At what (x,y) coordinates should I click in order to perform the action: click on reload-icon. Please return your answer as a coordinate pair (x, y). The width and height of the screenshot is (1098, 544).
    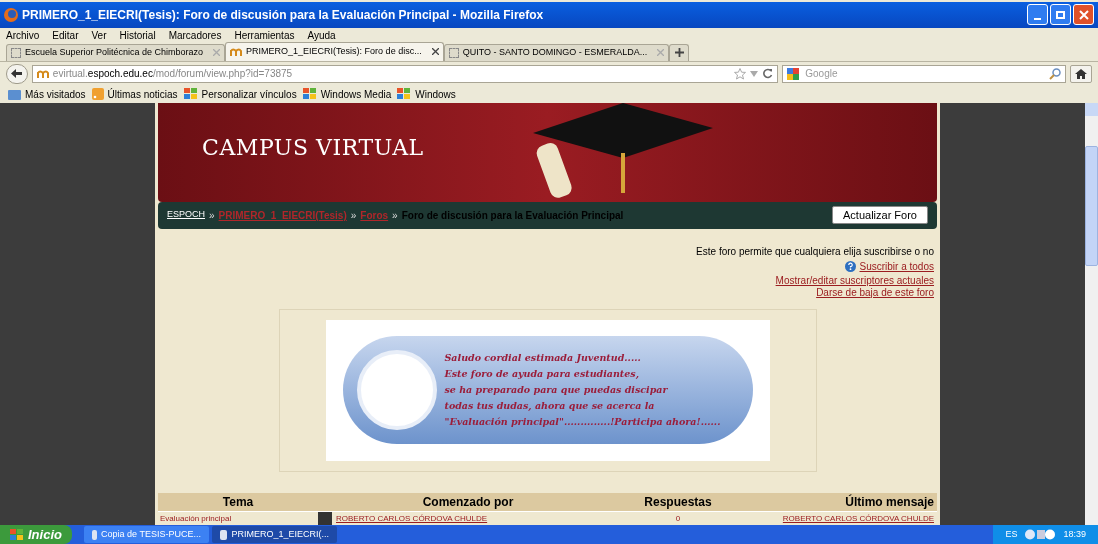
    Looking at the image, I should click on (768, 74).